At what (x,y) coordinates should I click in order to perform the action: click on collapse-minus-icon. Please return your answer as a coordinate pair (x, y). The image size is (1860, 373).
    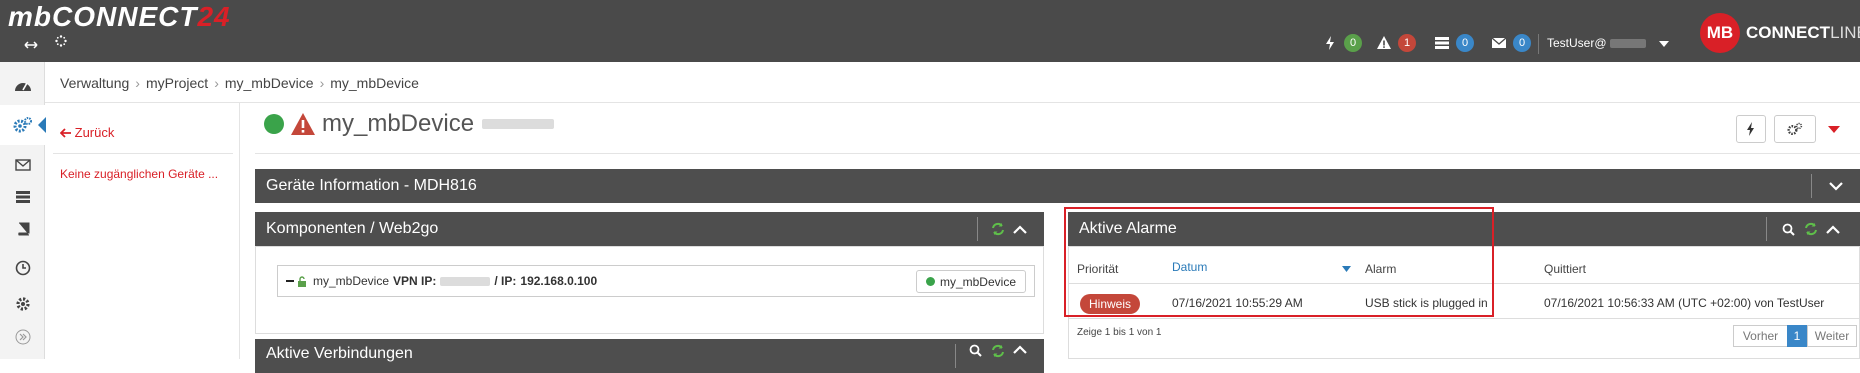
    Looking at the image, I should click on (290, 281).